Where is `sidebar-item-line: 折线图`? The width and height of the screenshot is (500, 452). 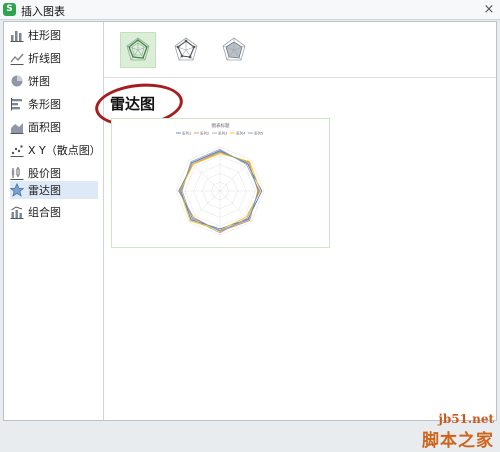
sidebar-item-line: 折线图 is located at coordinates (54, 58).